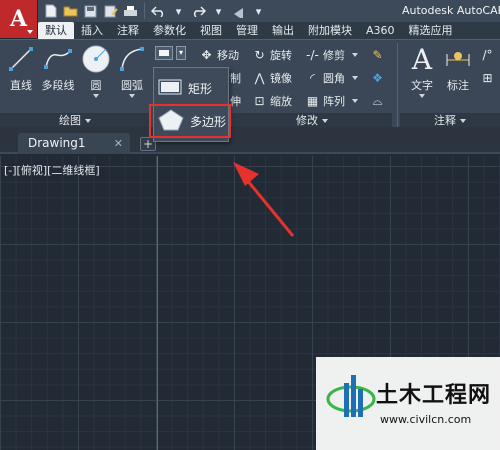 This screenshot has height=450, width=500. What do you see at coordinates (58, 59) in the screenshot?
I see `polyline-icon` at bounding box center [58, 59].